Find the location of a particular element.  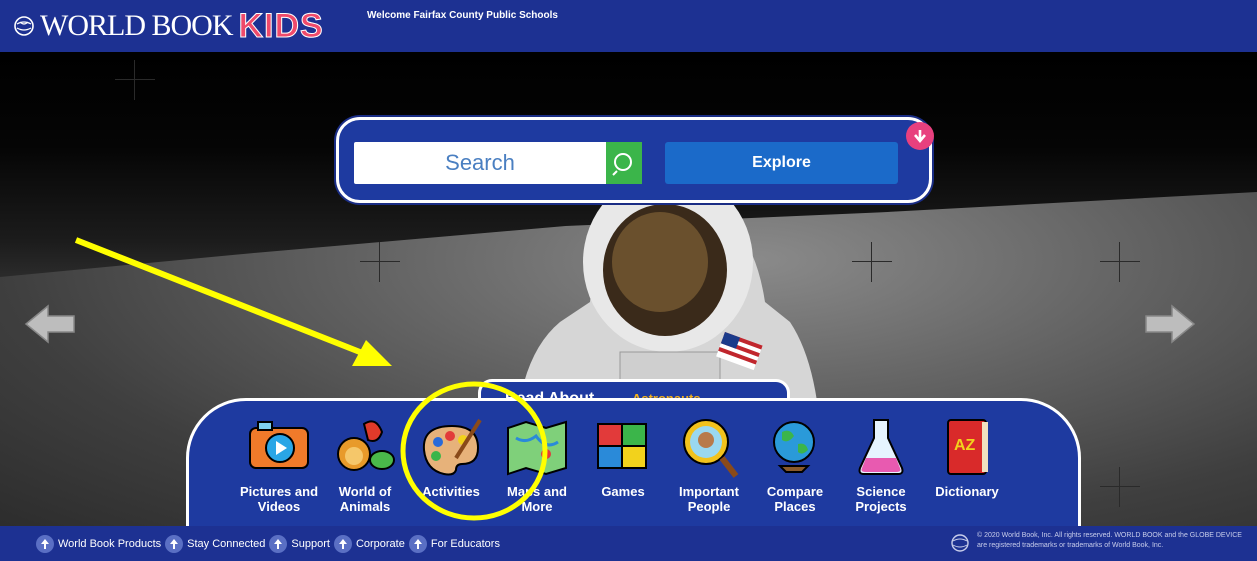

globe-logo-icon is located at coordinates (24, 26).